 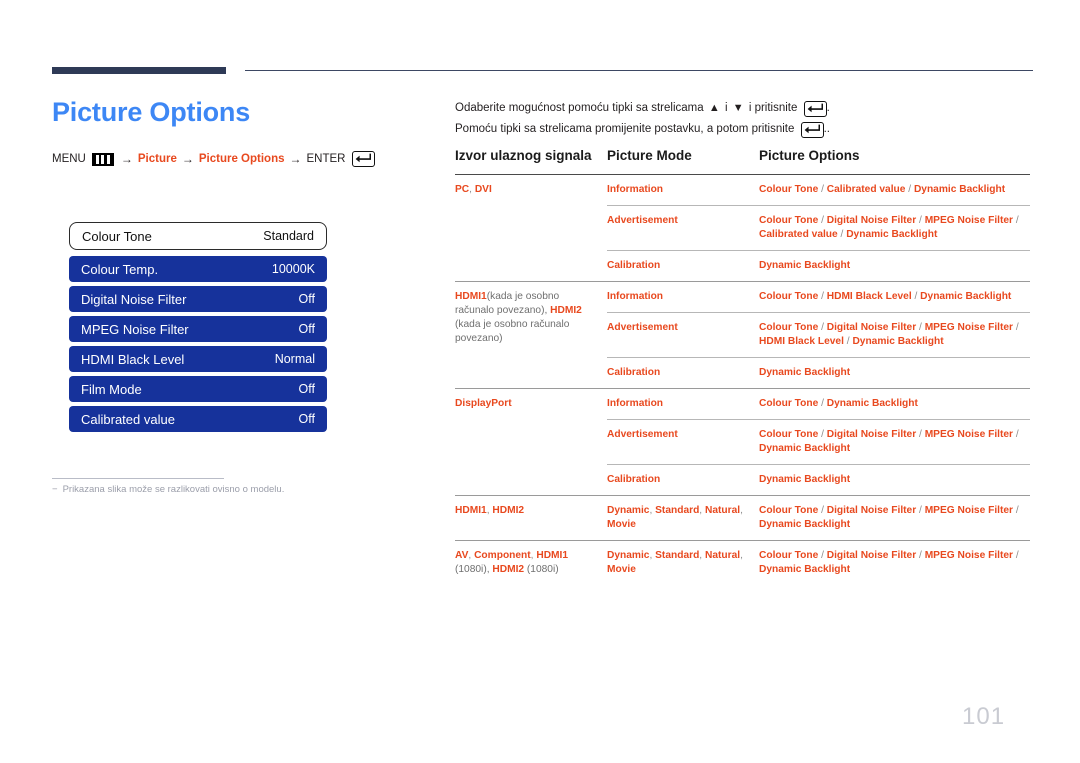 What do you see at coordinates (55, 489) in the screenshot?
I see `note-dash: −` at bounding box center [55, 489].